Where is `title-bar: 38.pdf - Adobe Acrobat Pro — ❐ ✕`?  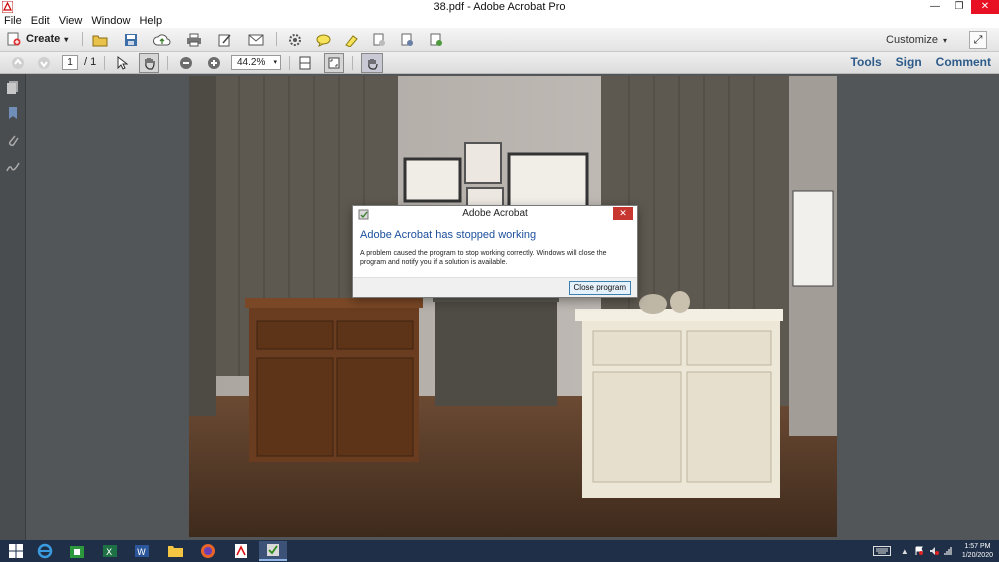 title-bar: 38.pdf - Adobe Acrobat Pro — ❐ ✕ is located at coordinates (499, 7).